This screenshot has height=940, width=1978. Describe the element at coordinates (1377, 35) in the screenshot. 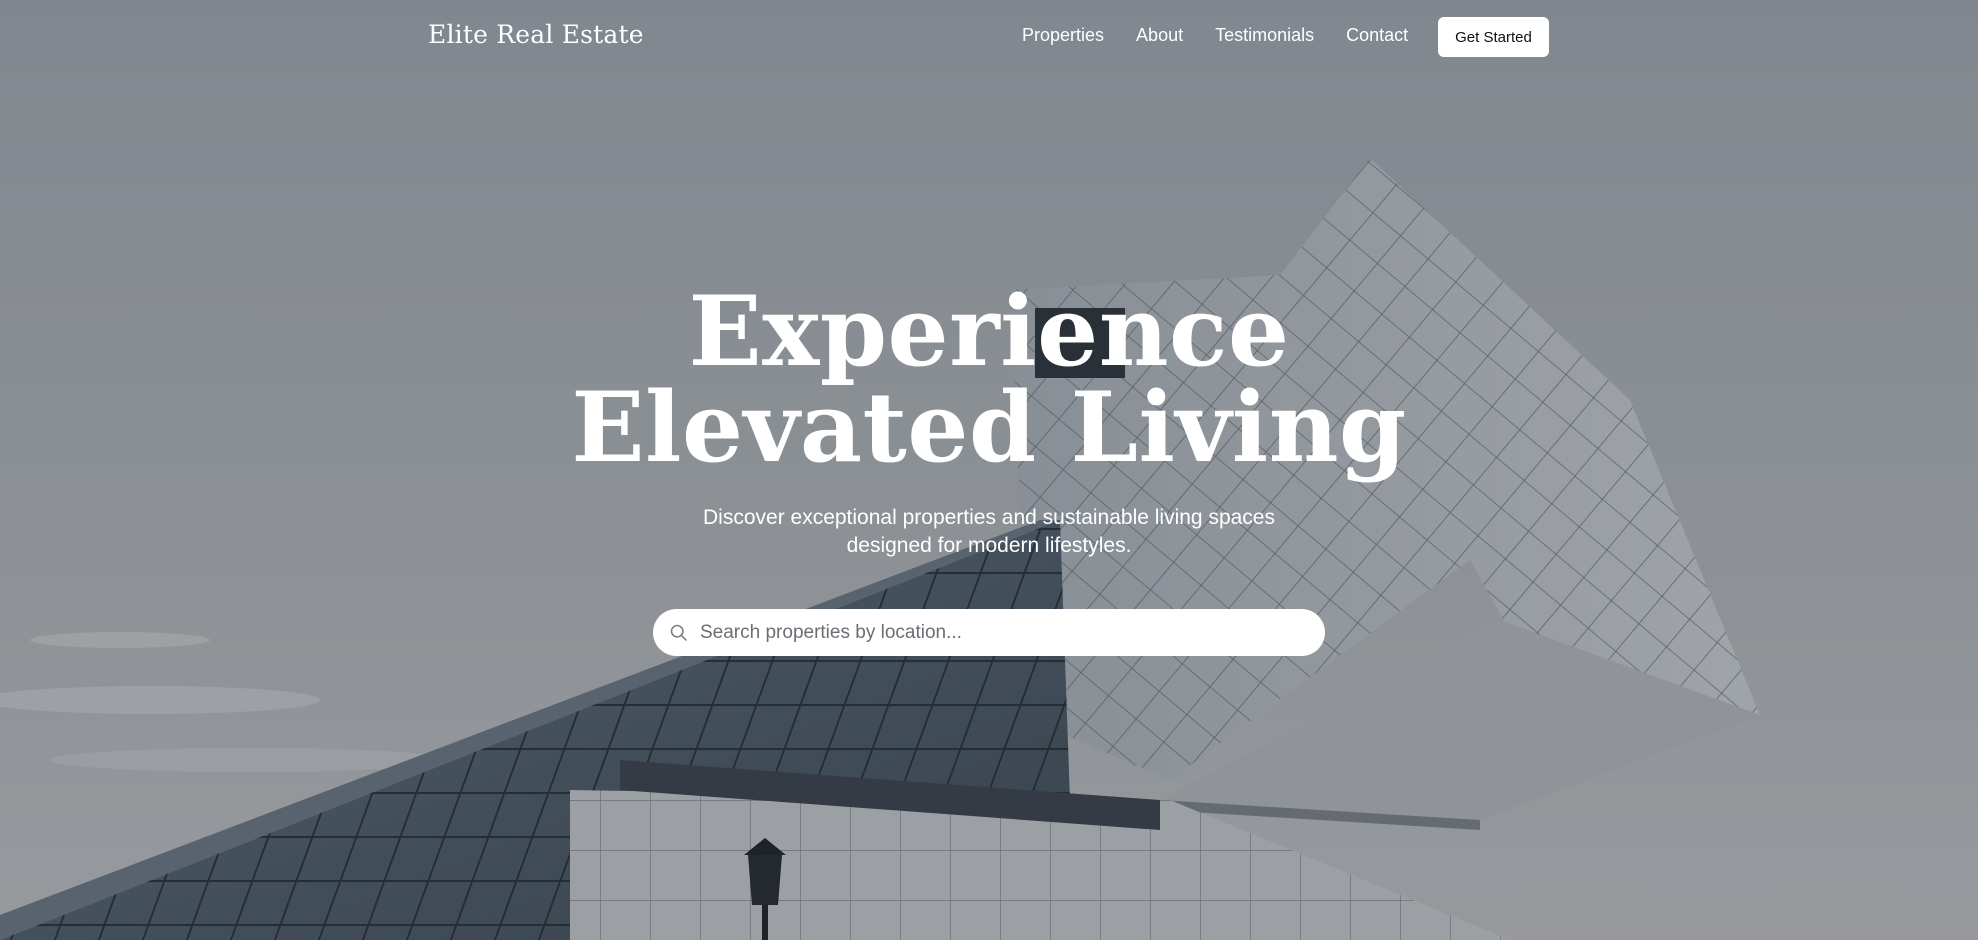

I see `nav-link-contact: Contact` at that location.